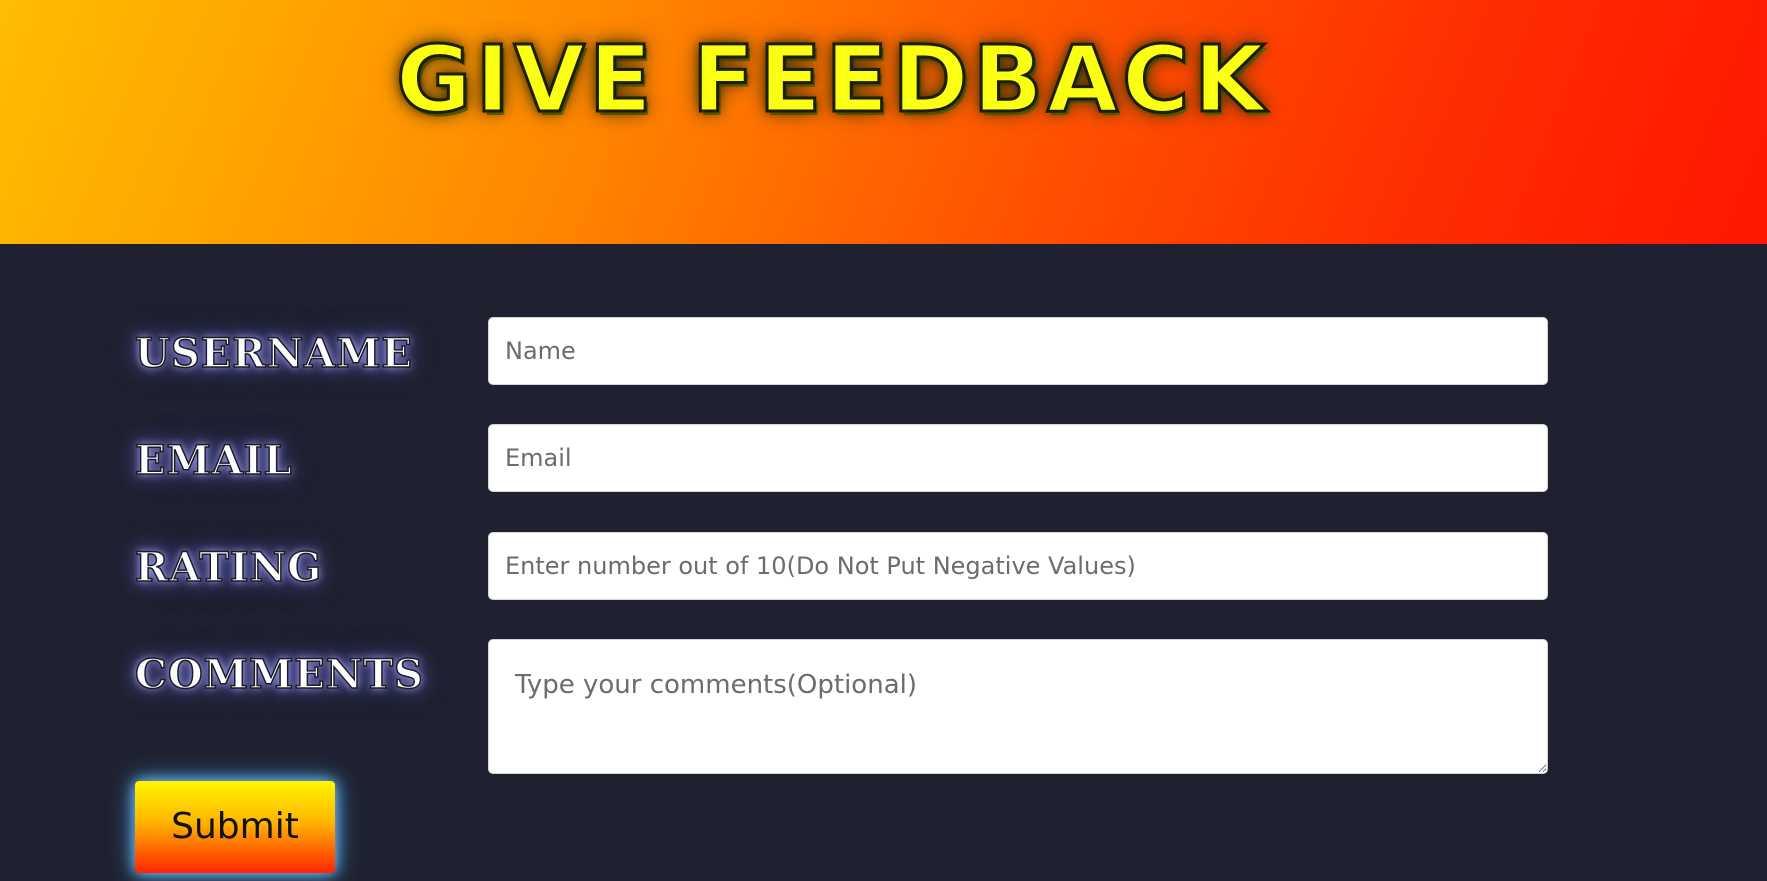 Image resolution: width=1767 pixels, height=881 pixels. Describe the element at coordinates (1018, 351) in the screenshot. I see `username-input` at that location.